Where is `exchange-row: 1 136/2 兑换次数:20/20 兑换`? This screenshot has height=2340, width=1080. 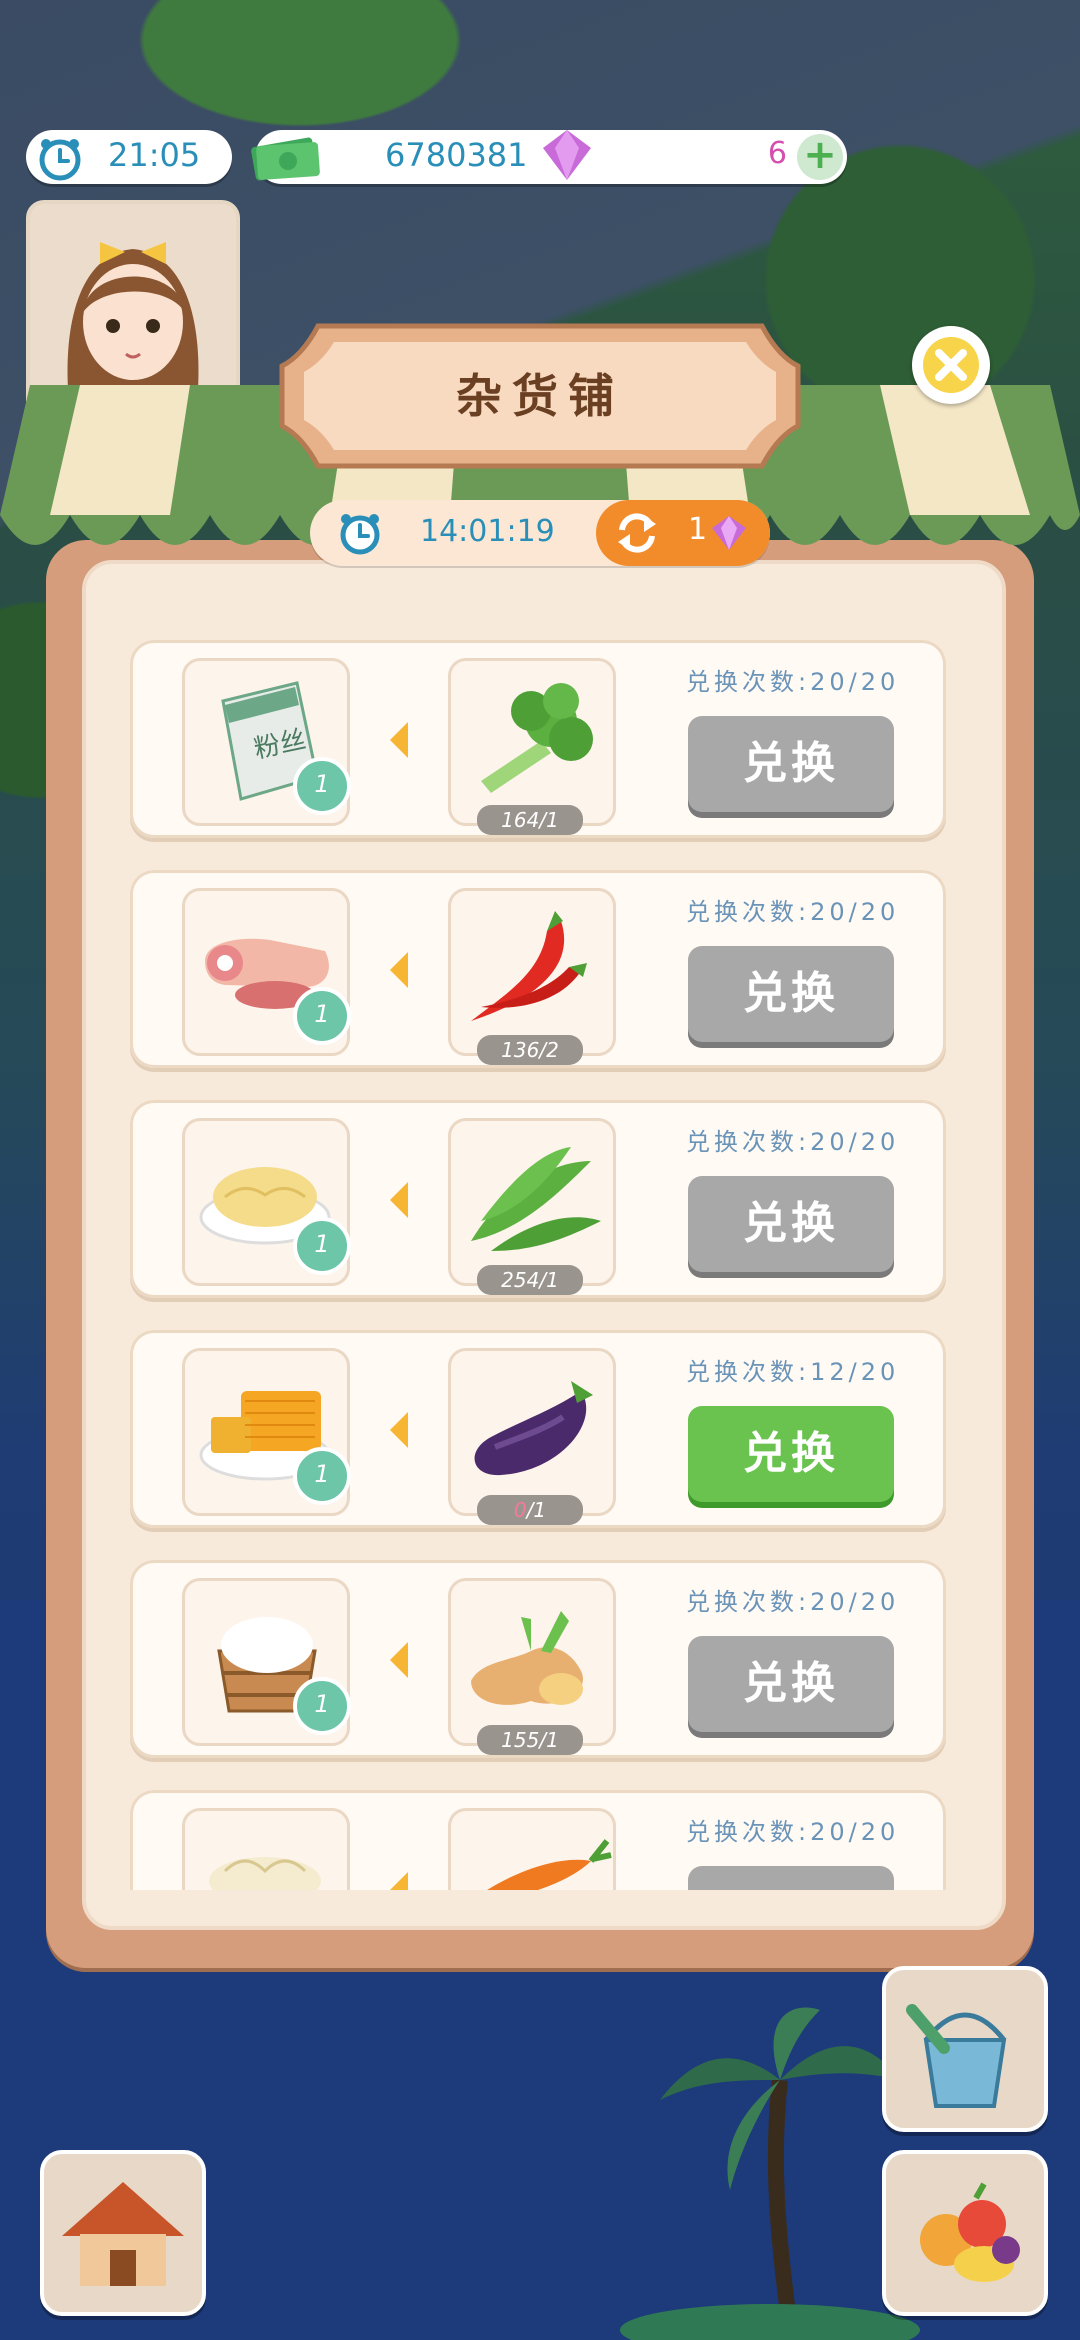
exchange-row: 1 136/2 兑换次数:20/20 兑换 is located at coordinates (538, 969).